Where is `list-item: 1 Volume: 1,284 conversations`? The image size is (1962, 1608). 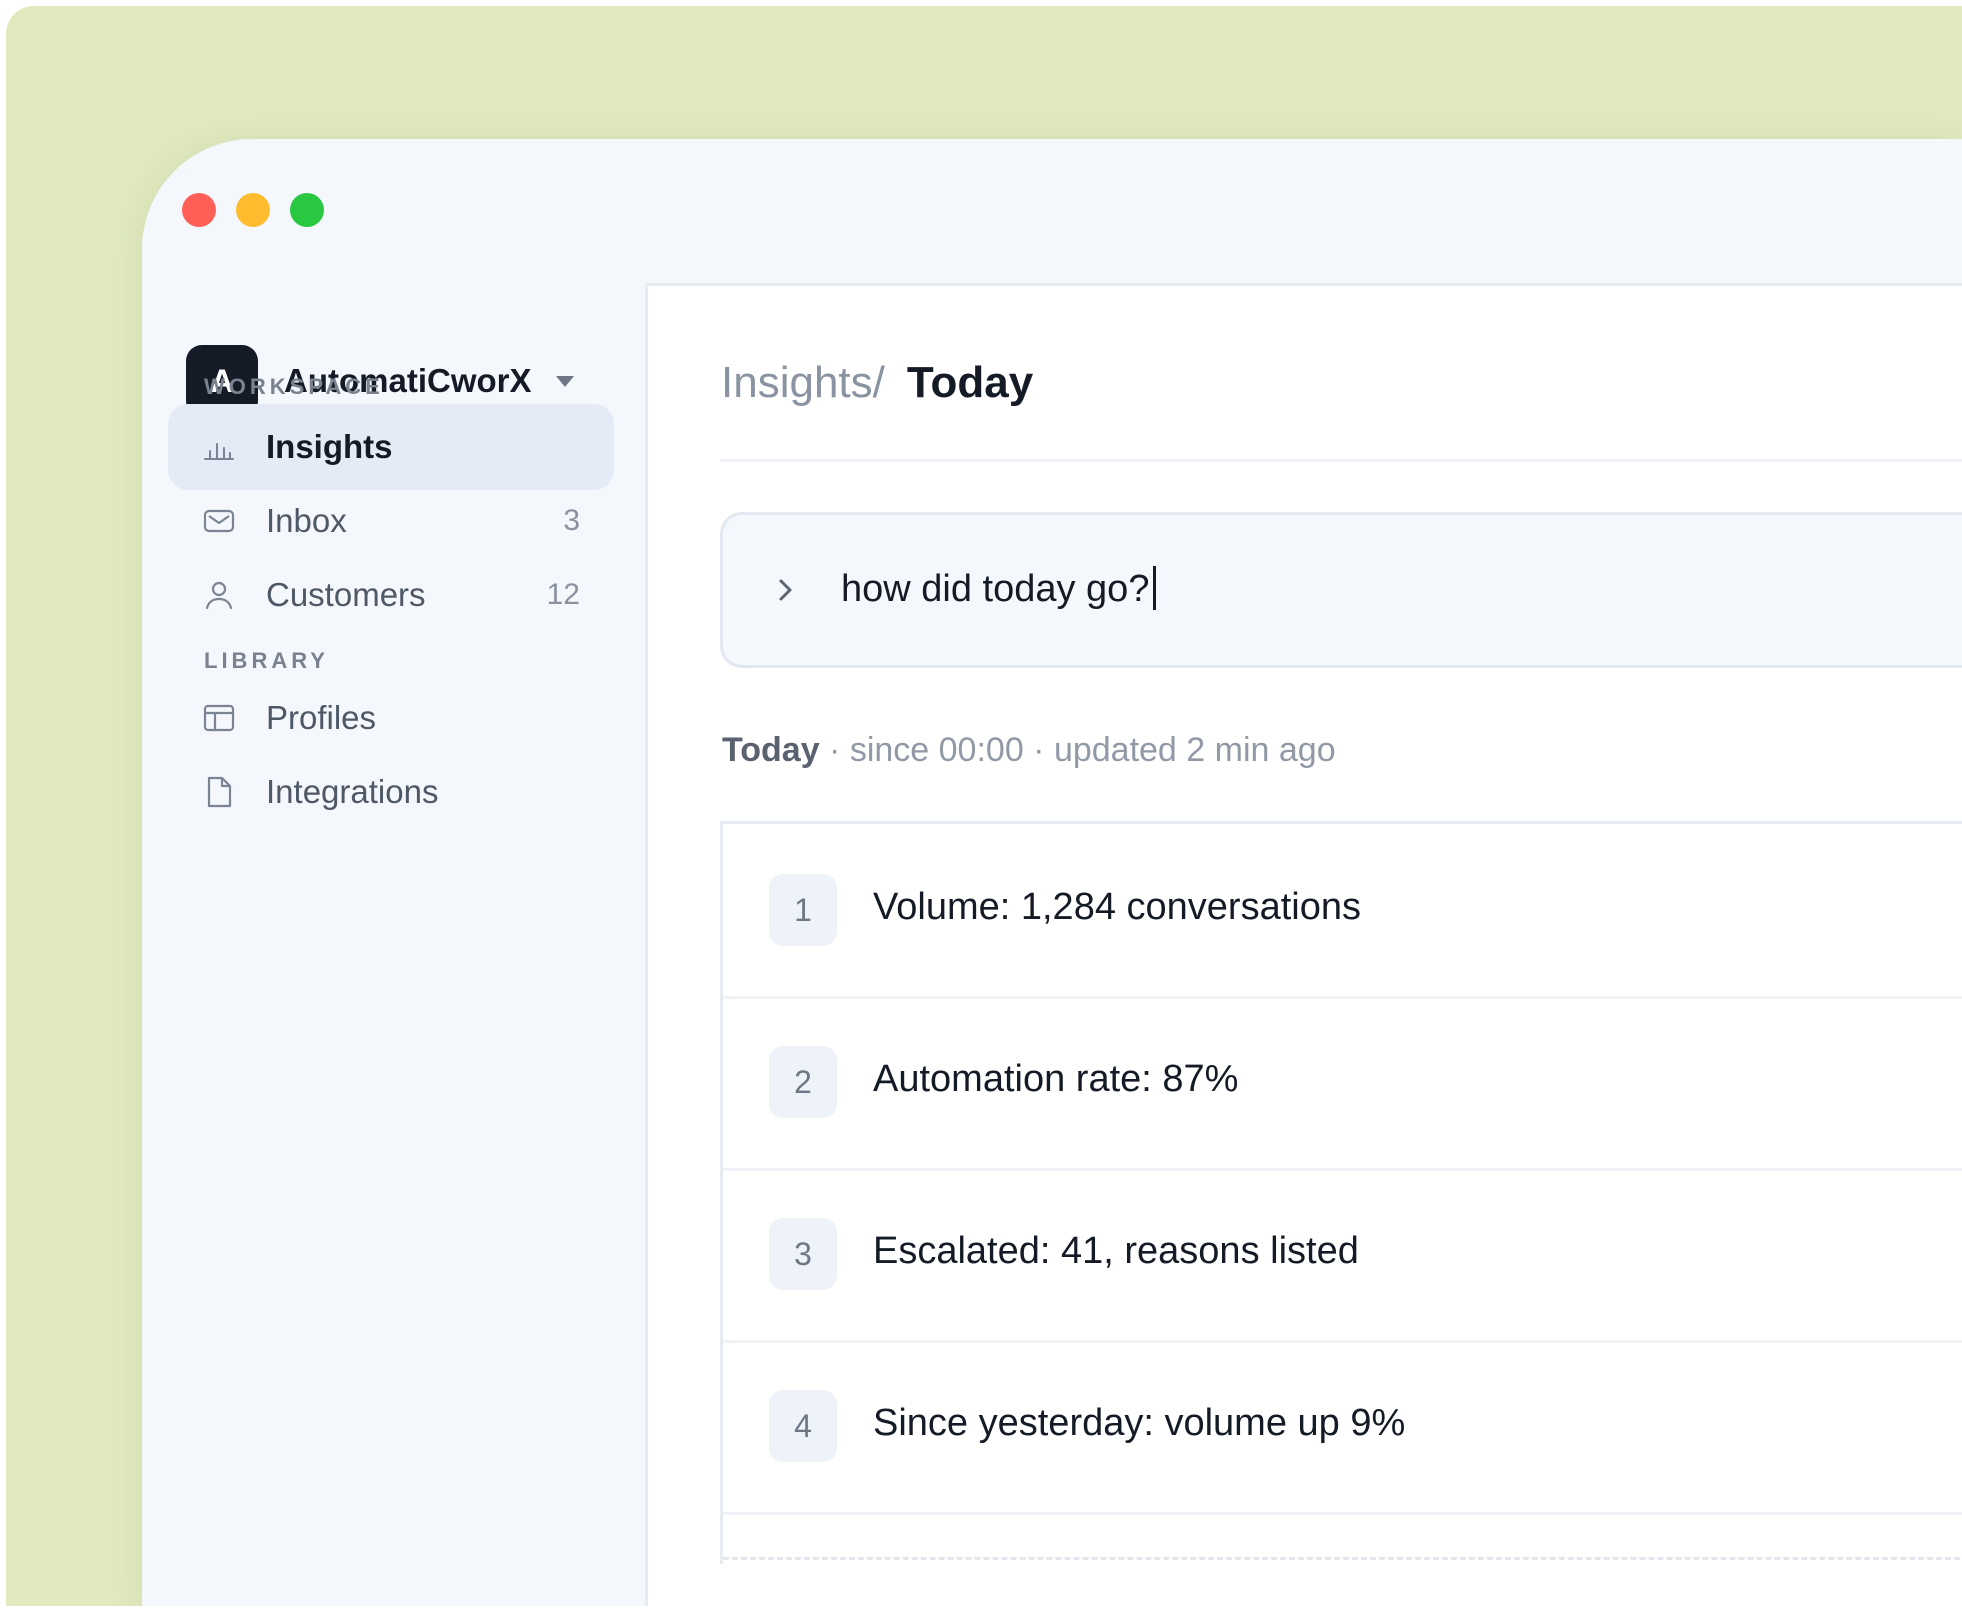 list-item: 1 Volume: 1,284 conversations is located at coordinates (1342, 911).